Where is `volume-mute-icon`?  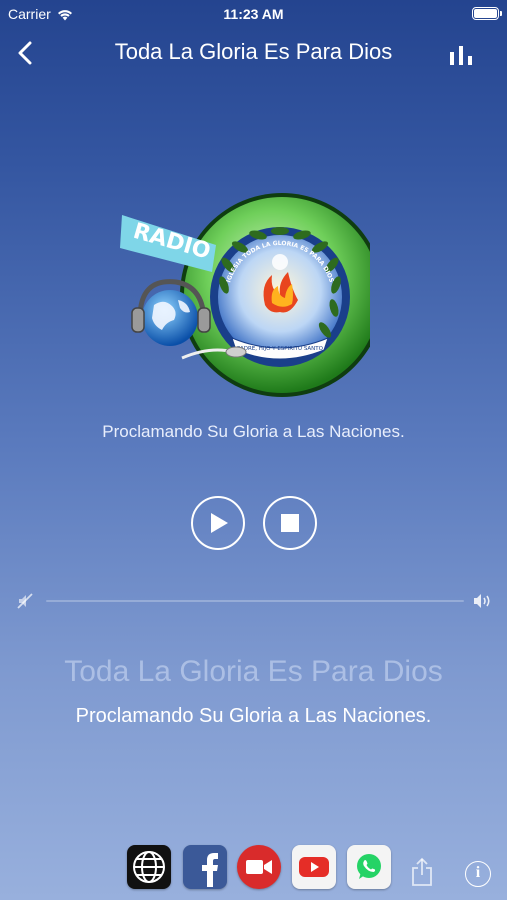 volume-mute-icon is located at coordinates (25, 601).